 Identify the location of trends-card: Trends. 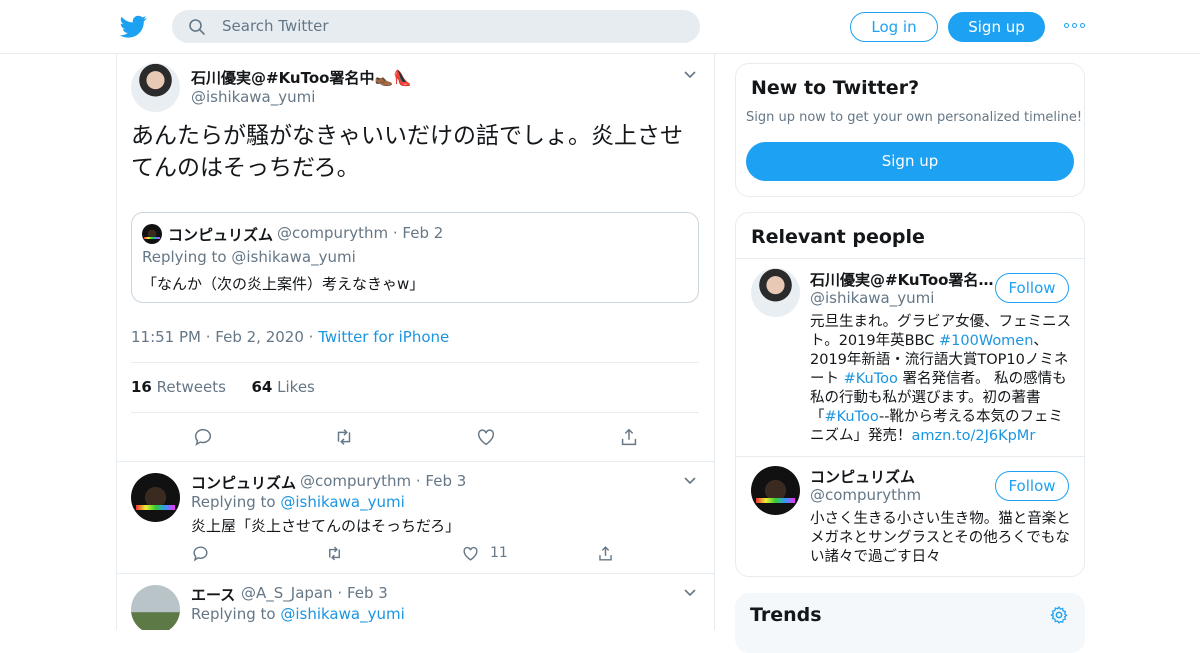
(910, 623).